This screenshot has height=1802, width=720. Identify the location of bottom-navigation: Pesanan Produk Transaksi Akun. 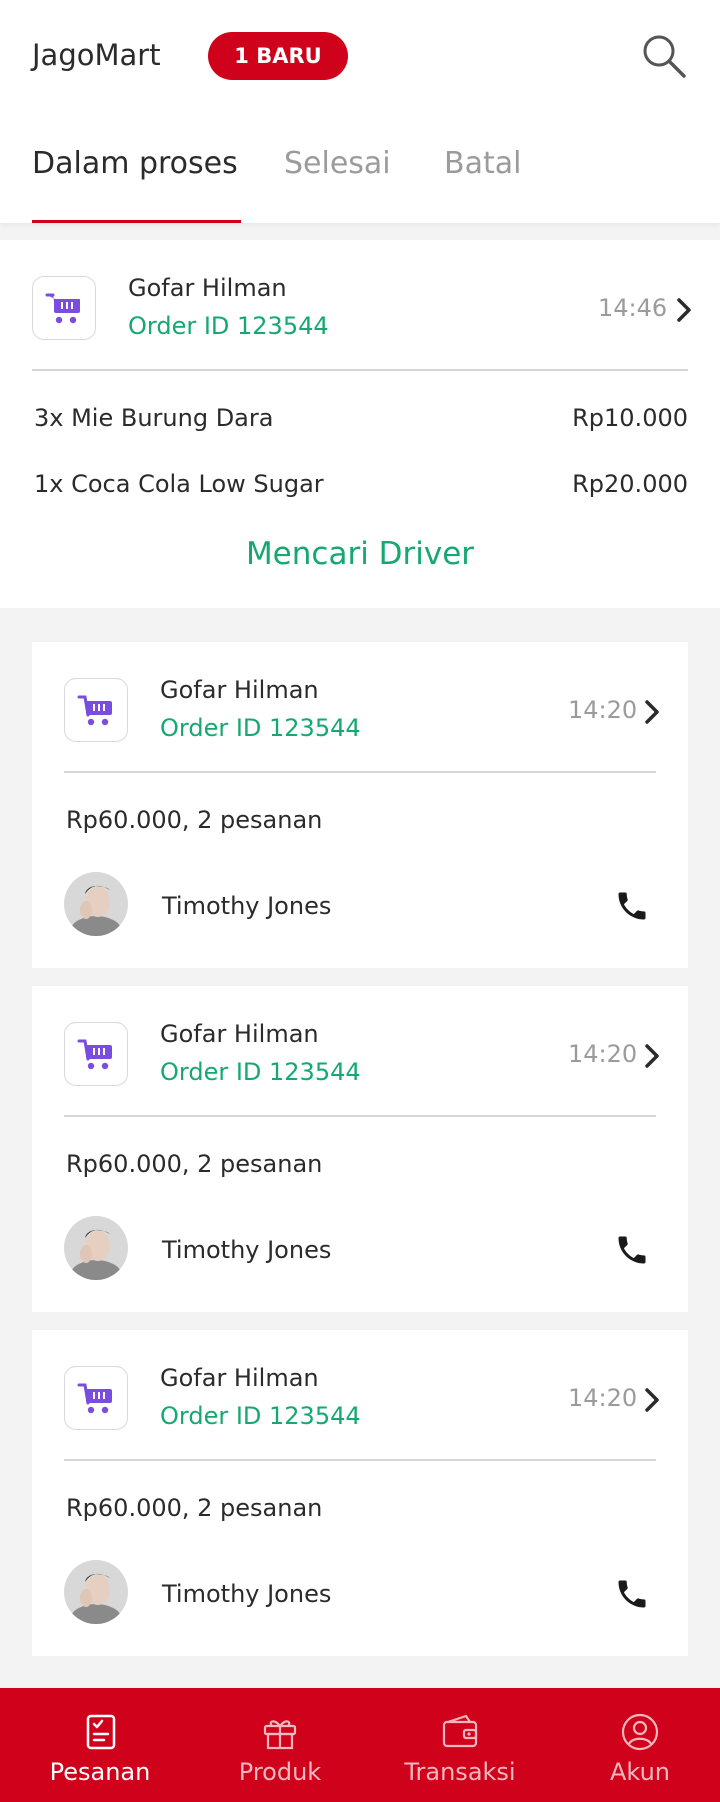
(360, 1745).